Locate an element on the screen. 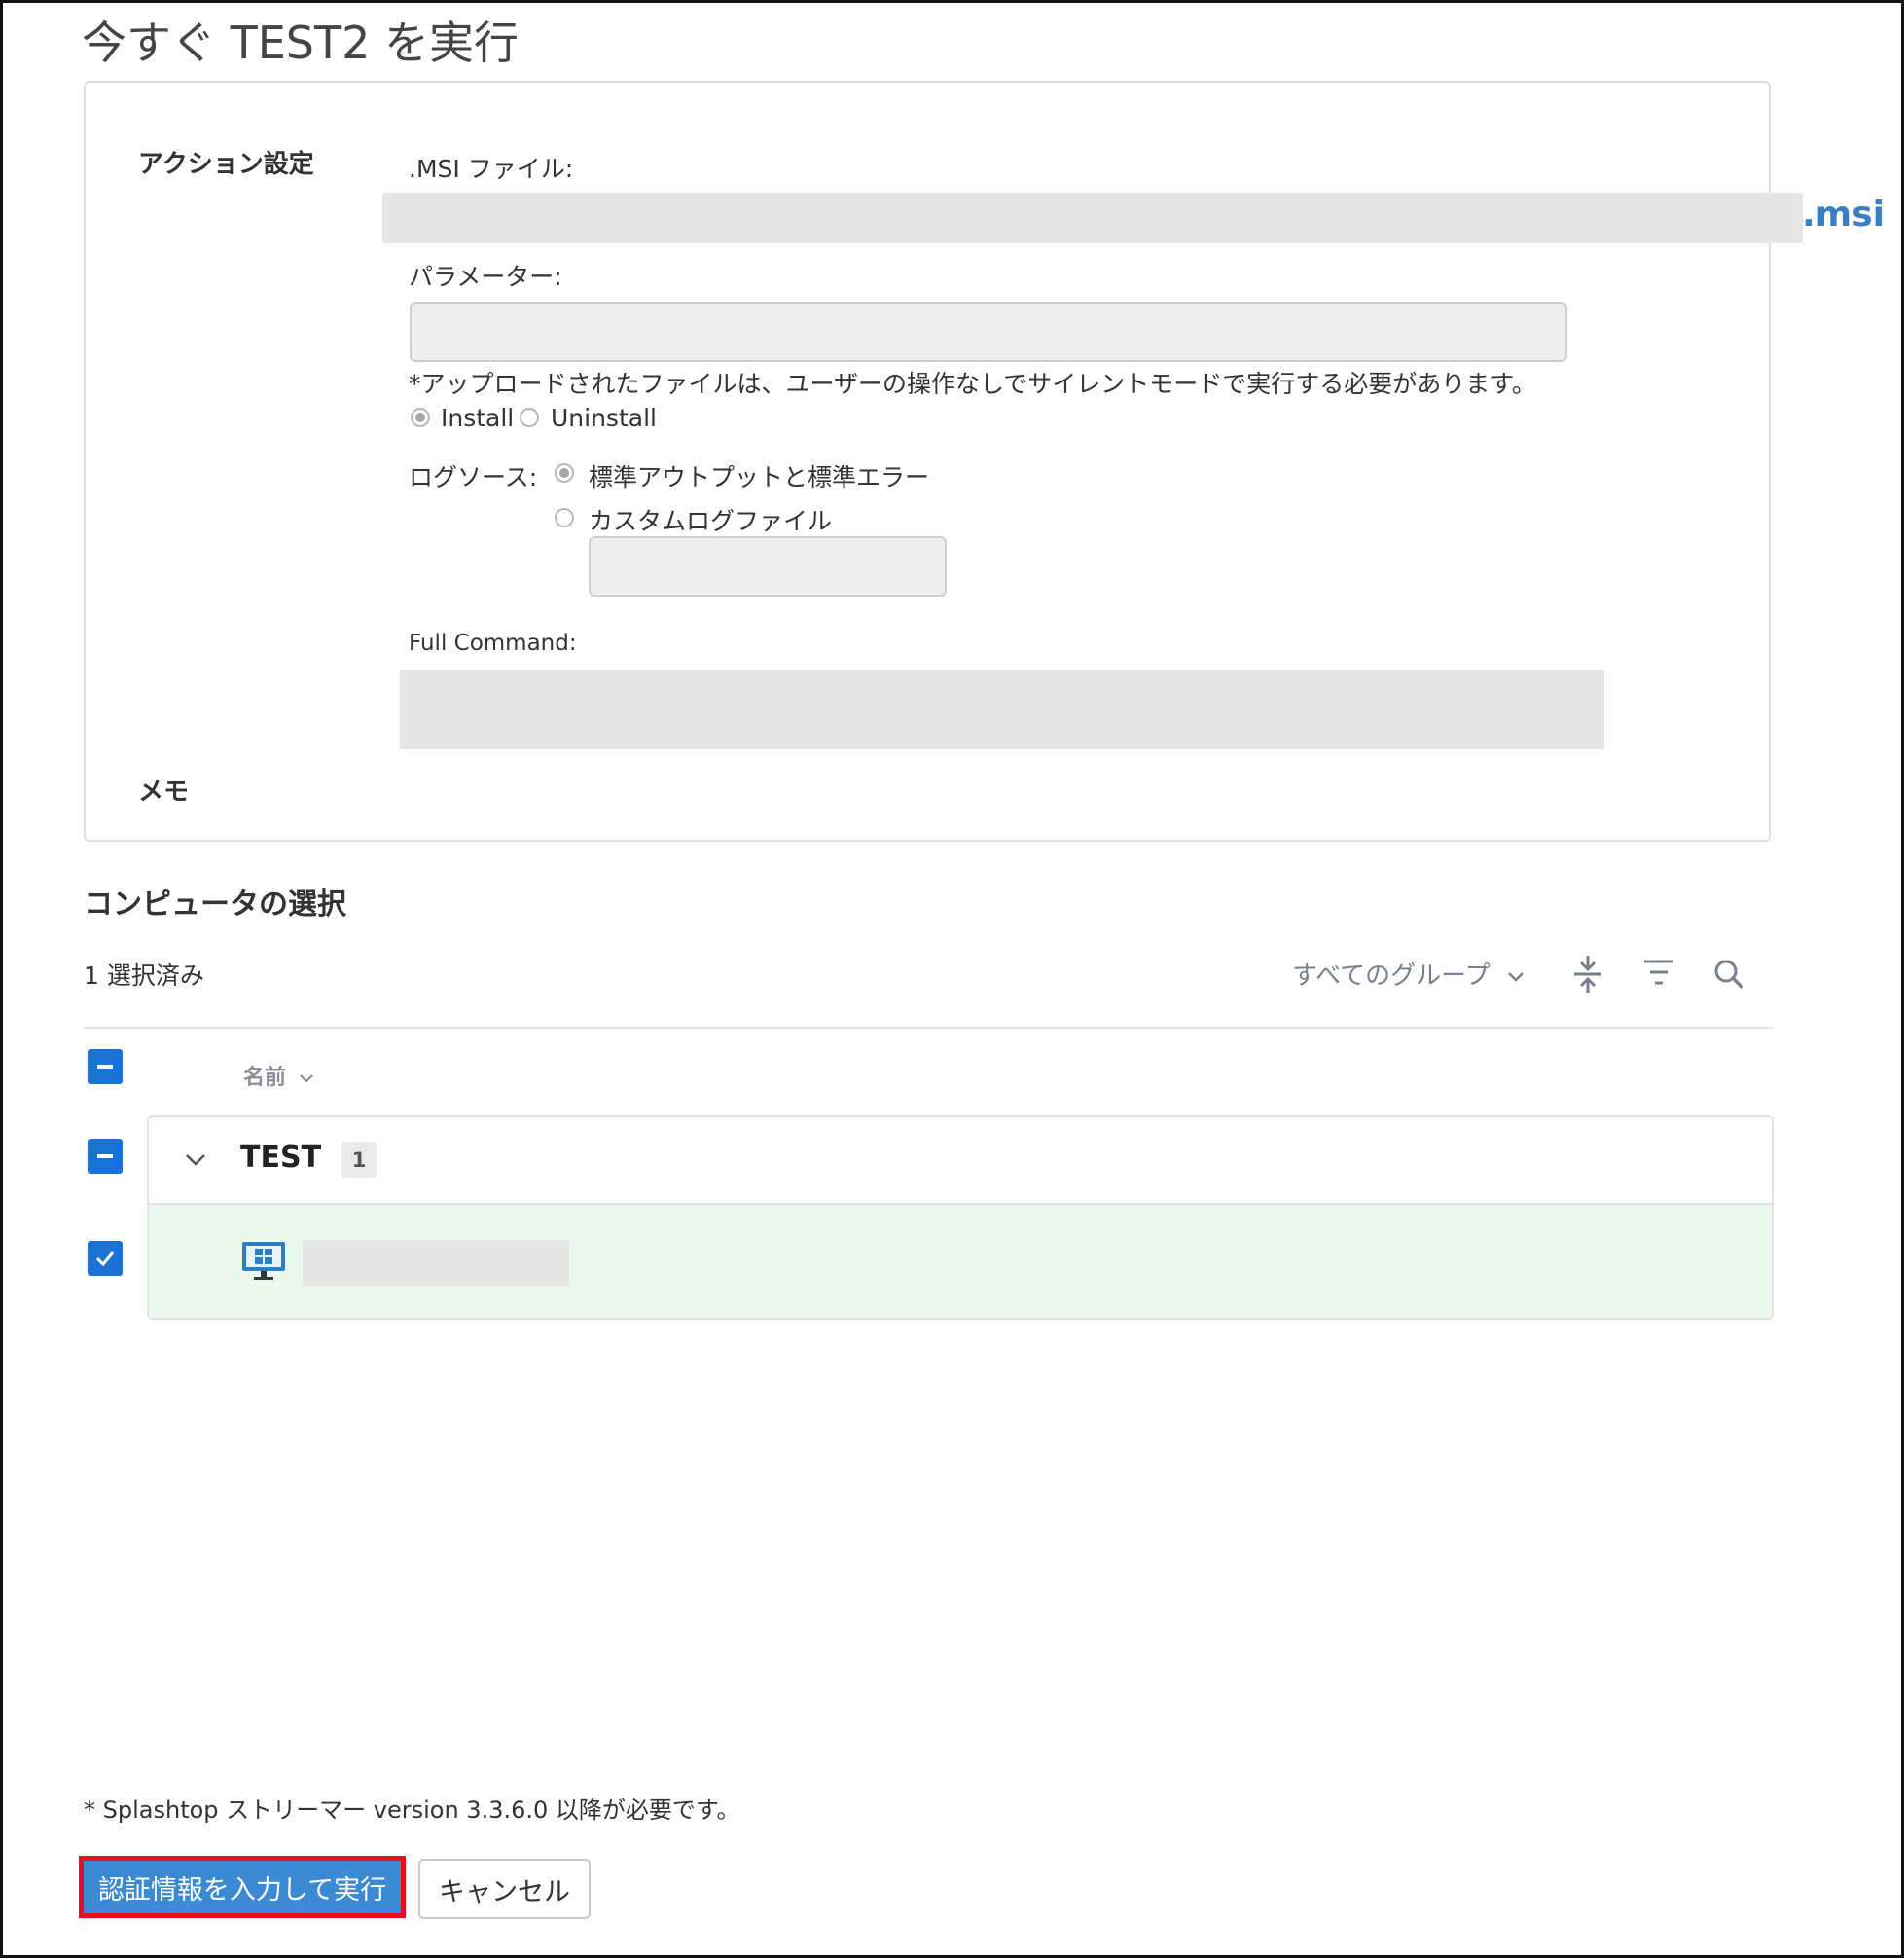 This screenshot has width=1904, height=1958. group-filter-dropdown: すべてのグループ is located at coordinates (1409, 974).